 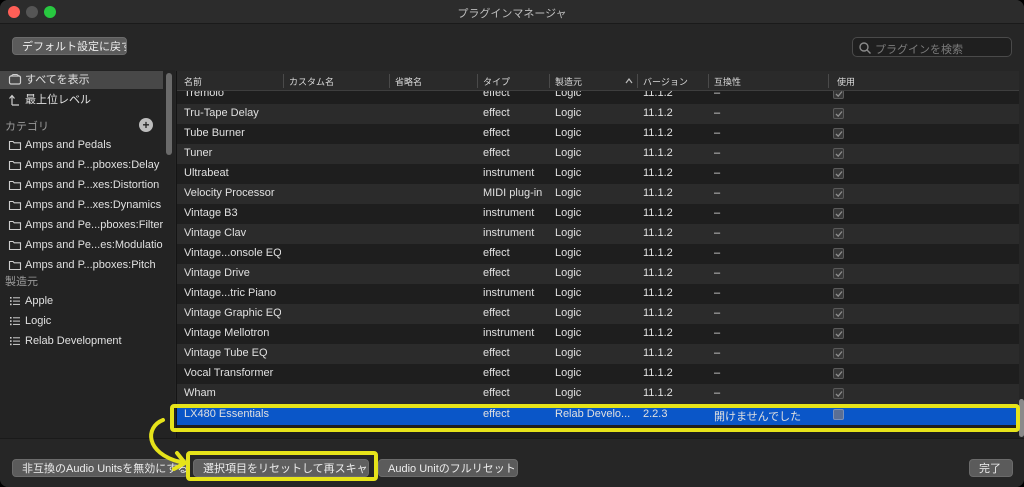 I want to click on table-row: Tuner effect Logic 11.1.2 –, so click(x=598, y=154).